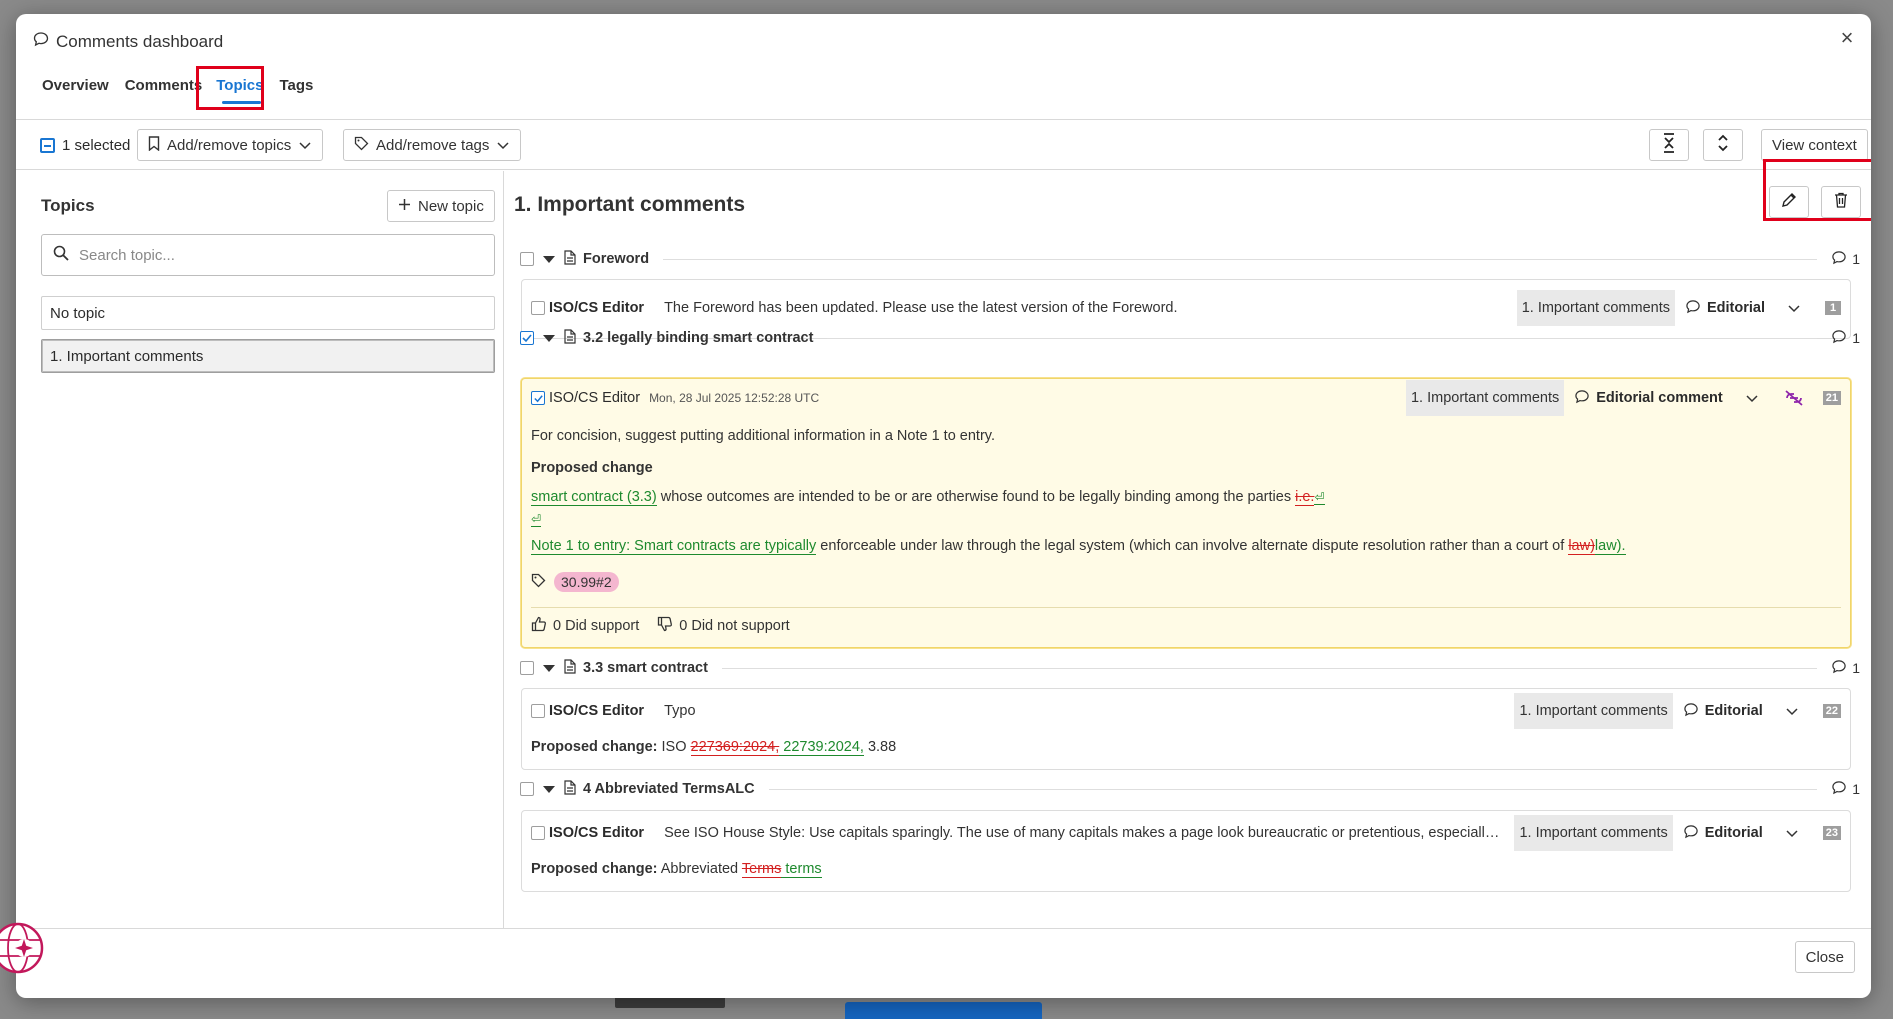 The width and height of the screenshot is (1893, 1019). Describe the element at coordinates (1856, 668) in the screenshot. I see `comment-count-value: 1` at that location.